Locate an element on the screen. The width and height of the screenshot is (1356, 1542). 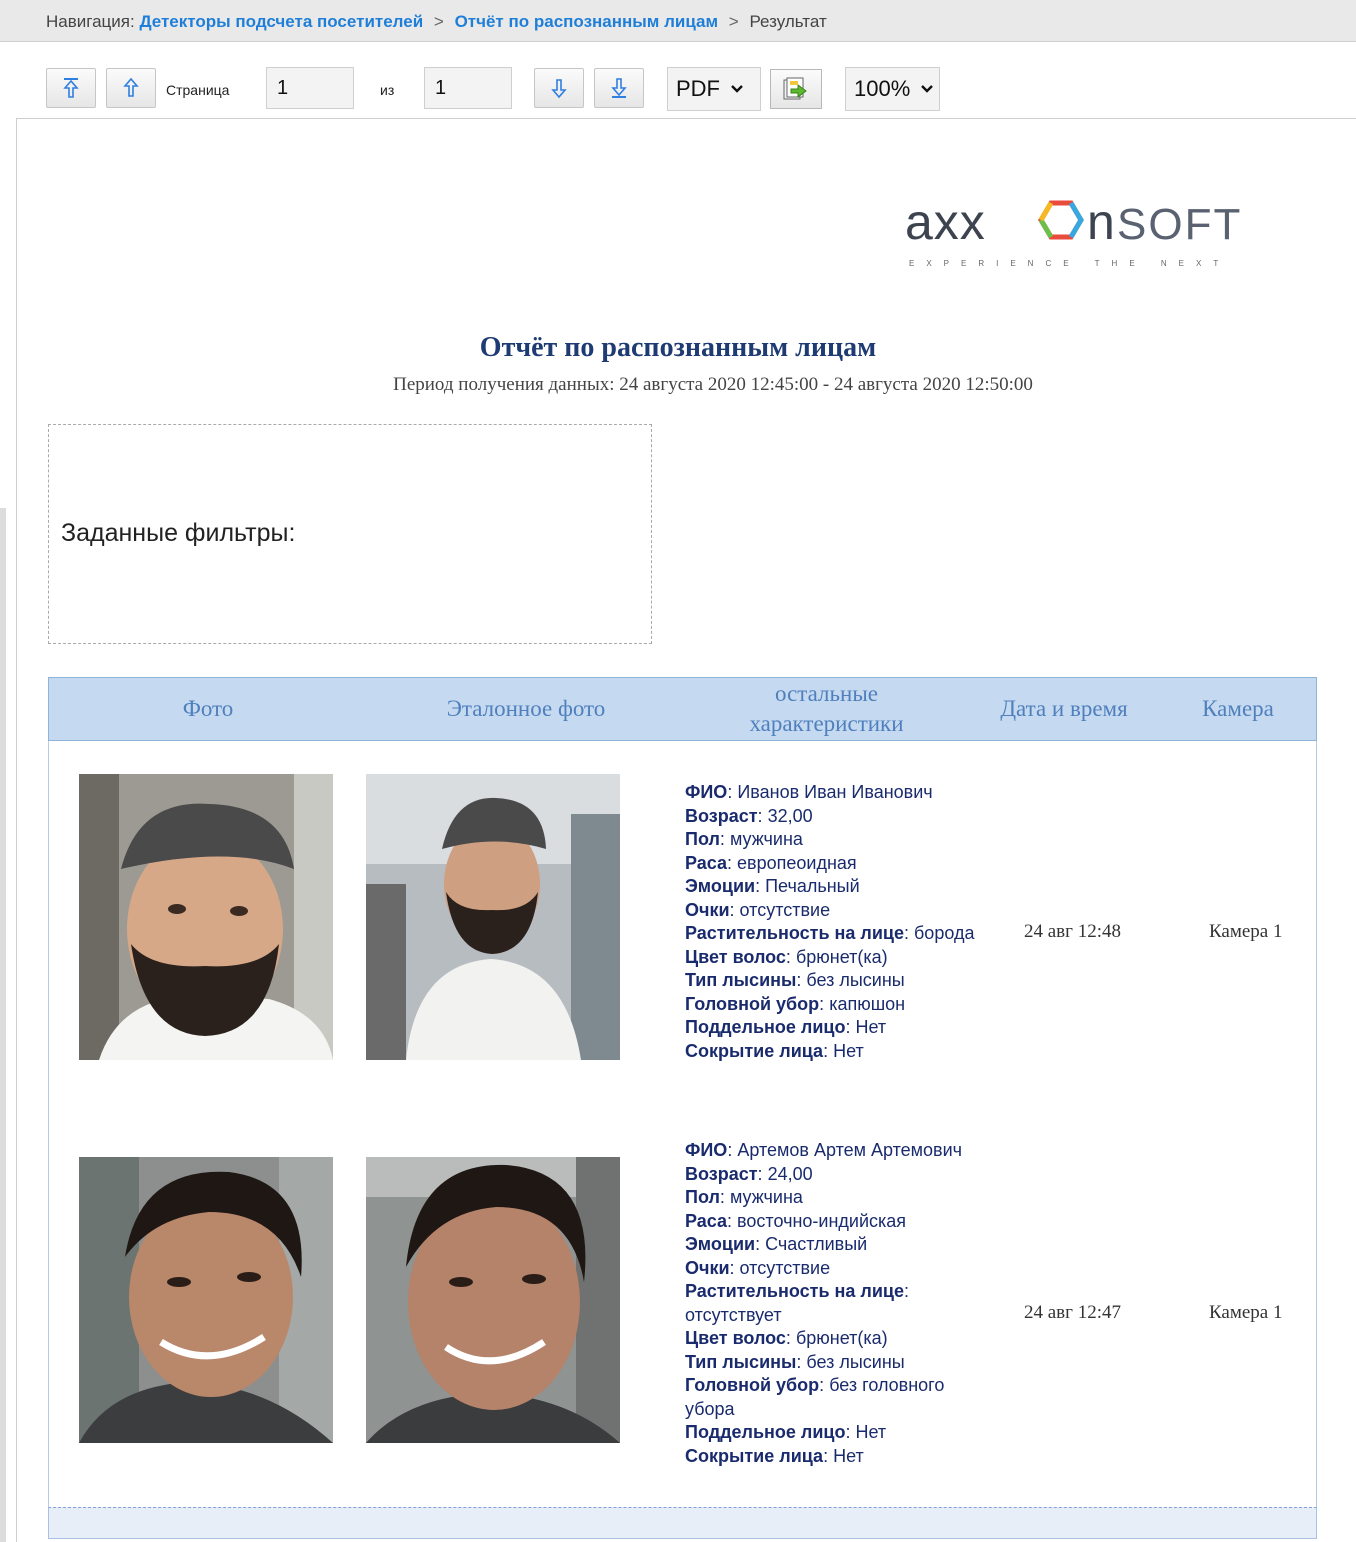
header-reference-photo: Эталонное фото is located at coordinates (526, 708).